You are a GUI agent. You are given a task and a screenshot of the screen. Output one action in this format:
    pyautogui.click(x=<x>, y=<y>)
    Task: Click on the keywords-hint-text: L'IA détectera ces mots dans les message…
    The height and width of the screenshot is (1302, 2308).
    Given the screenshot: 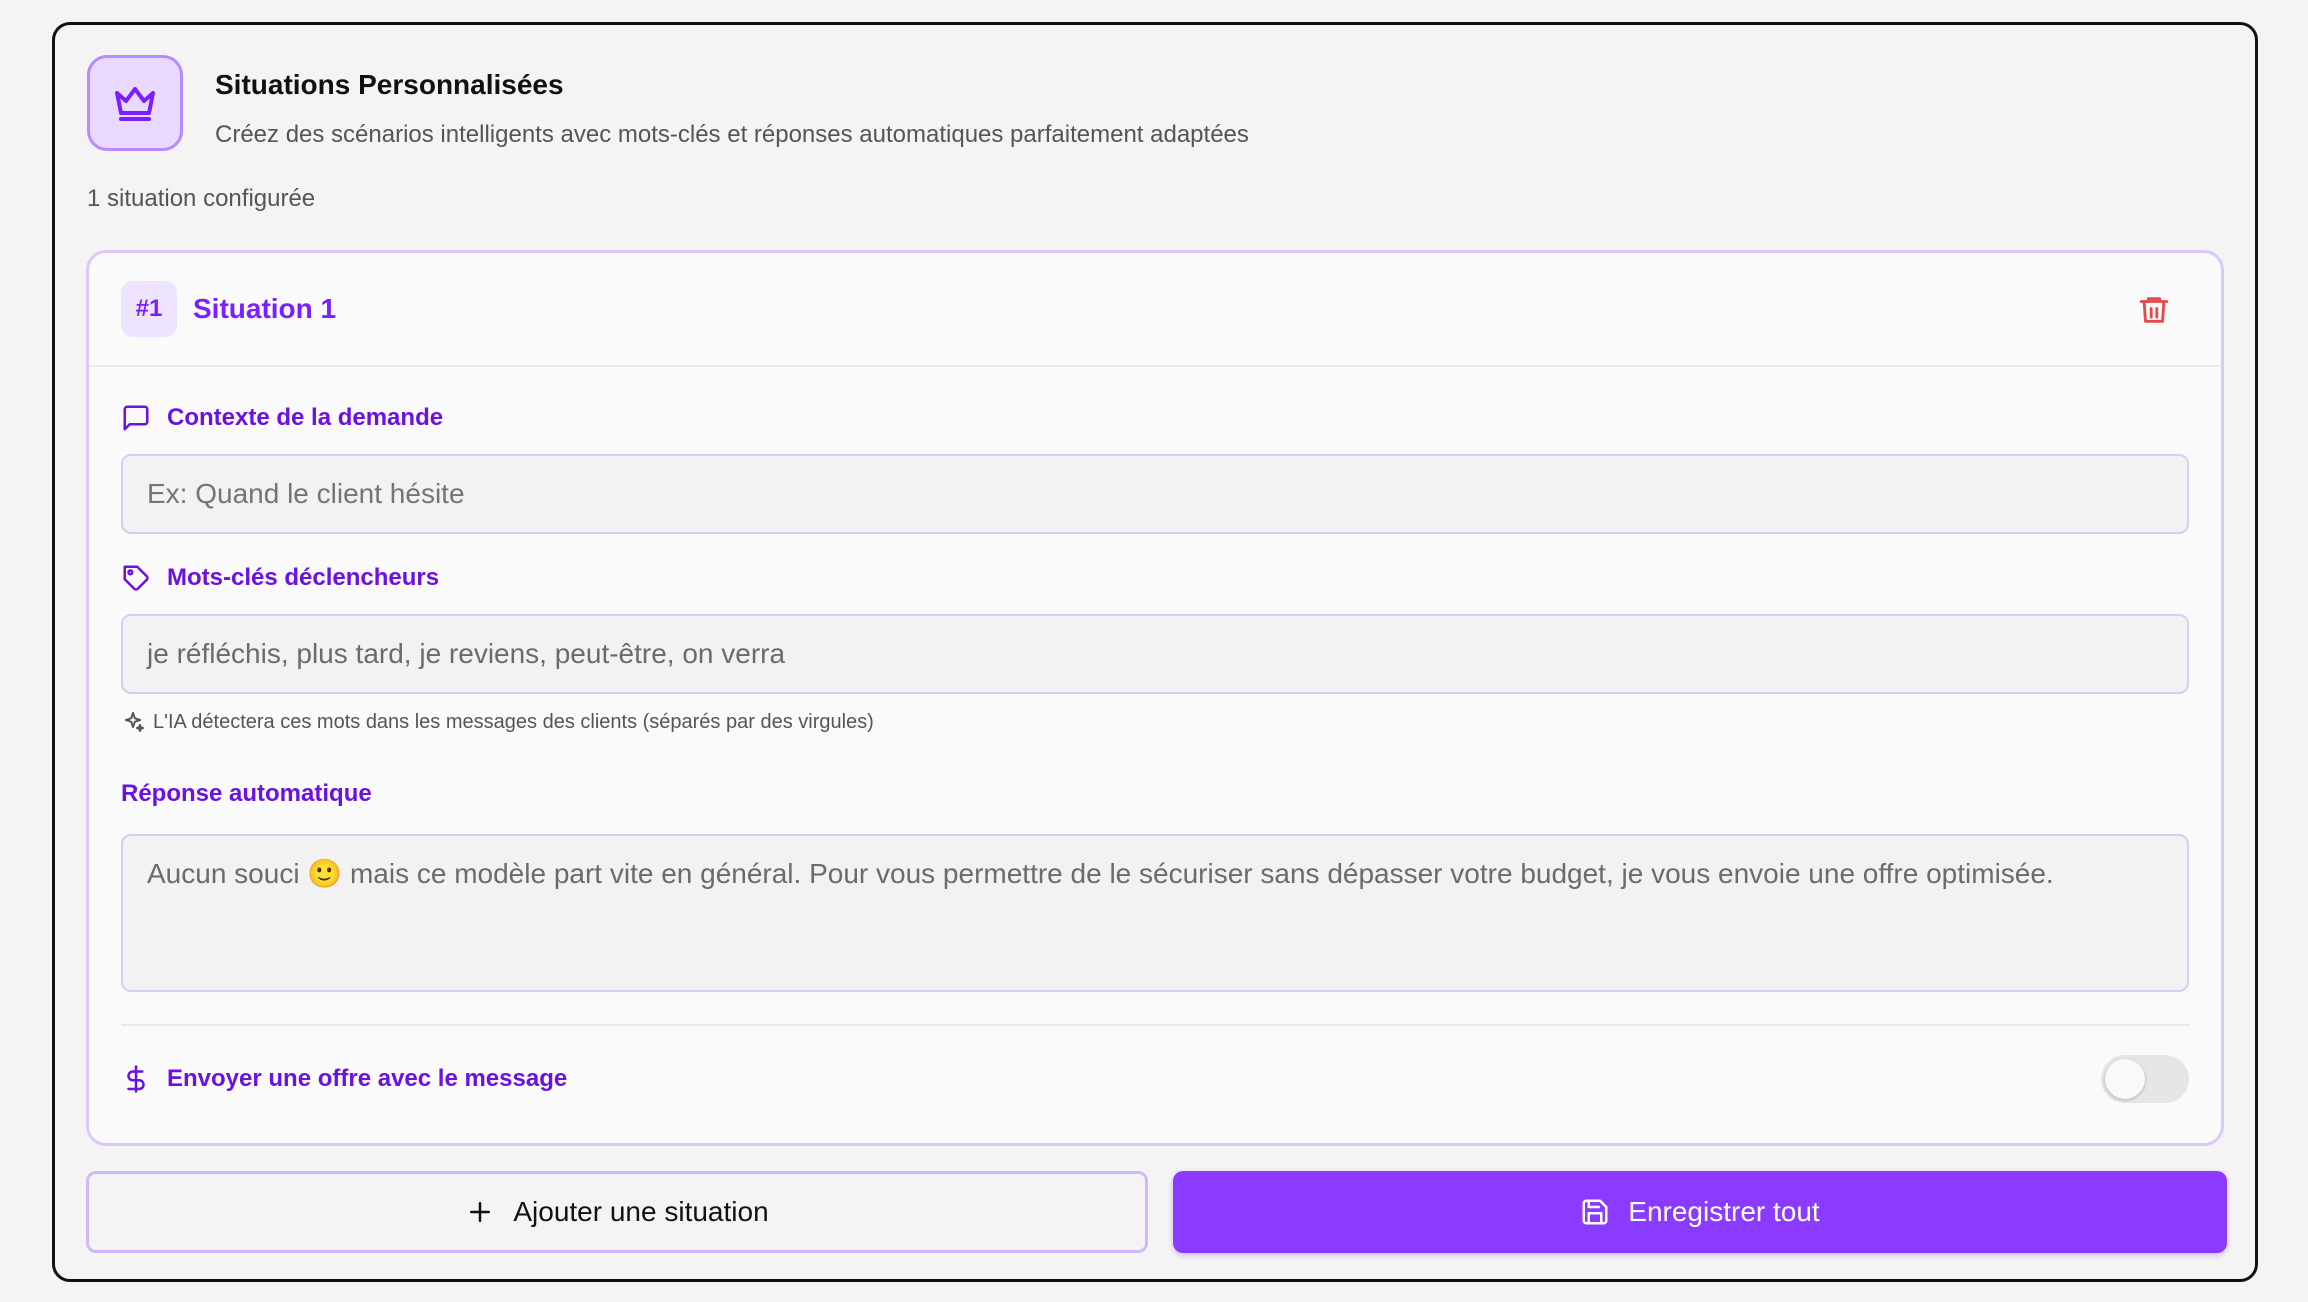 What is the action you would take?
    pyautogui.click(x=513, y=721)
    